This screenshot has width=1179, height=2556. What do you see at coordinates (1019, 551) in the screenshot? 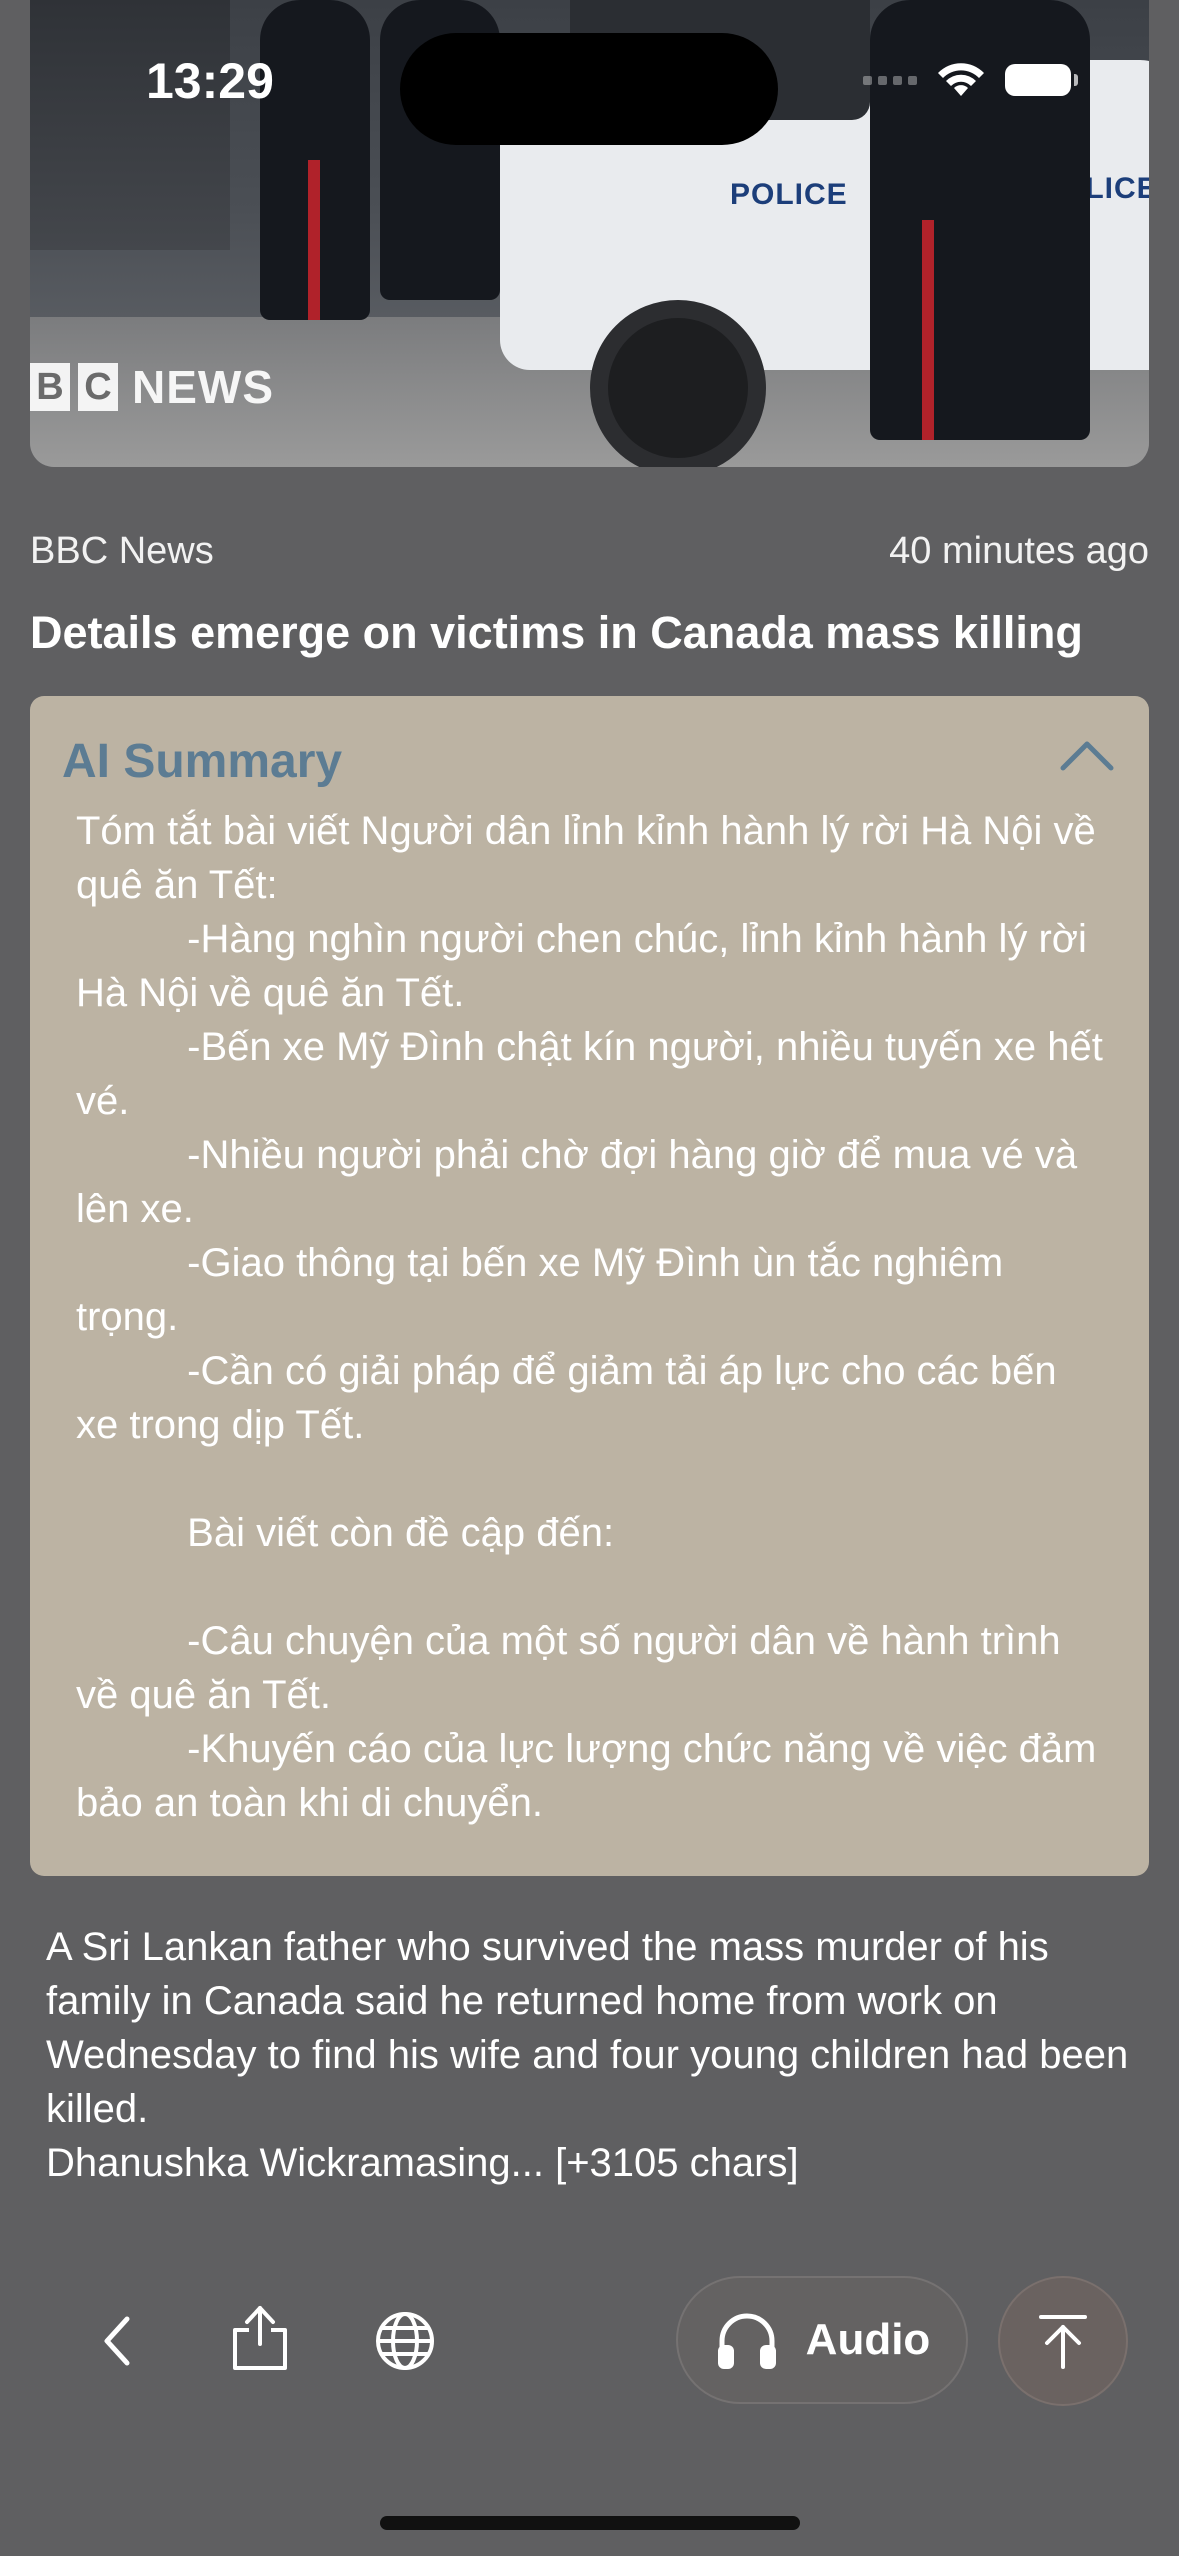
I see `article-timestamp: 40 minutes ago` at bounding box center [1019, 551].